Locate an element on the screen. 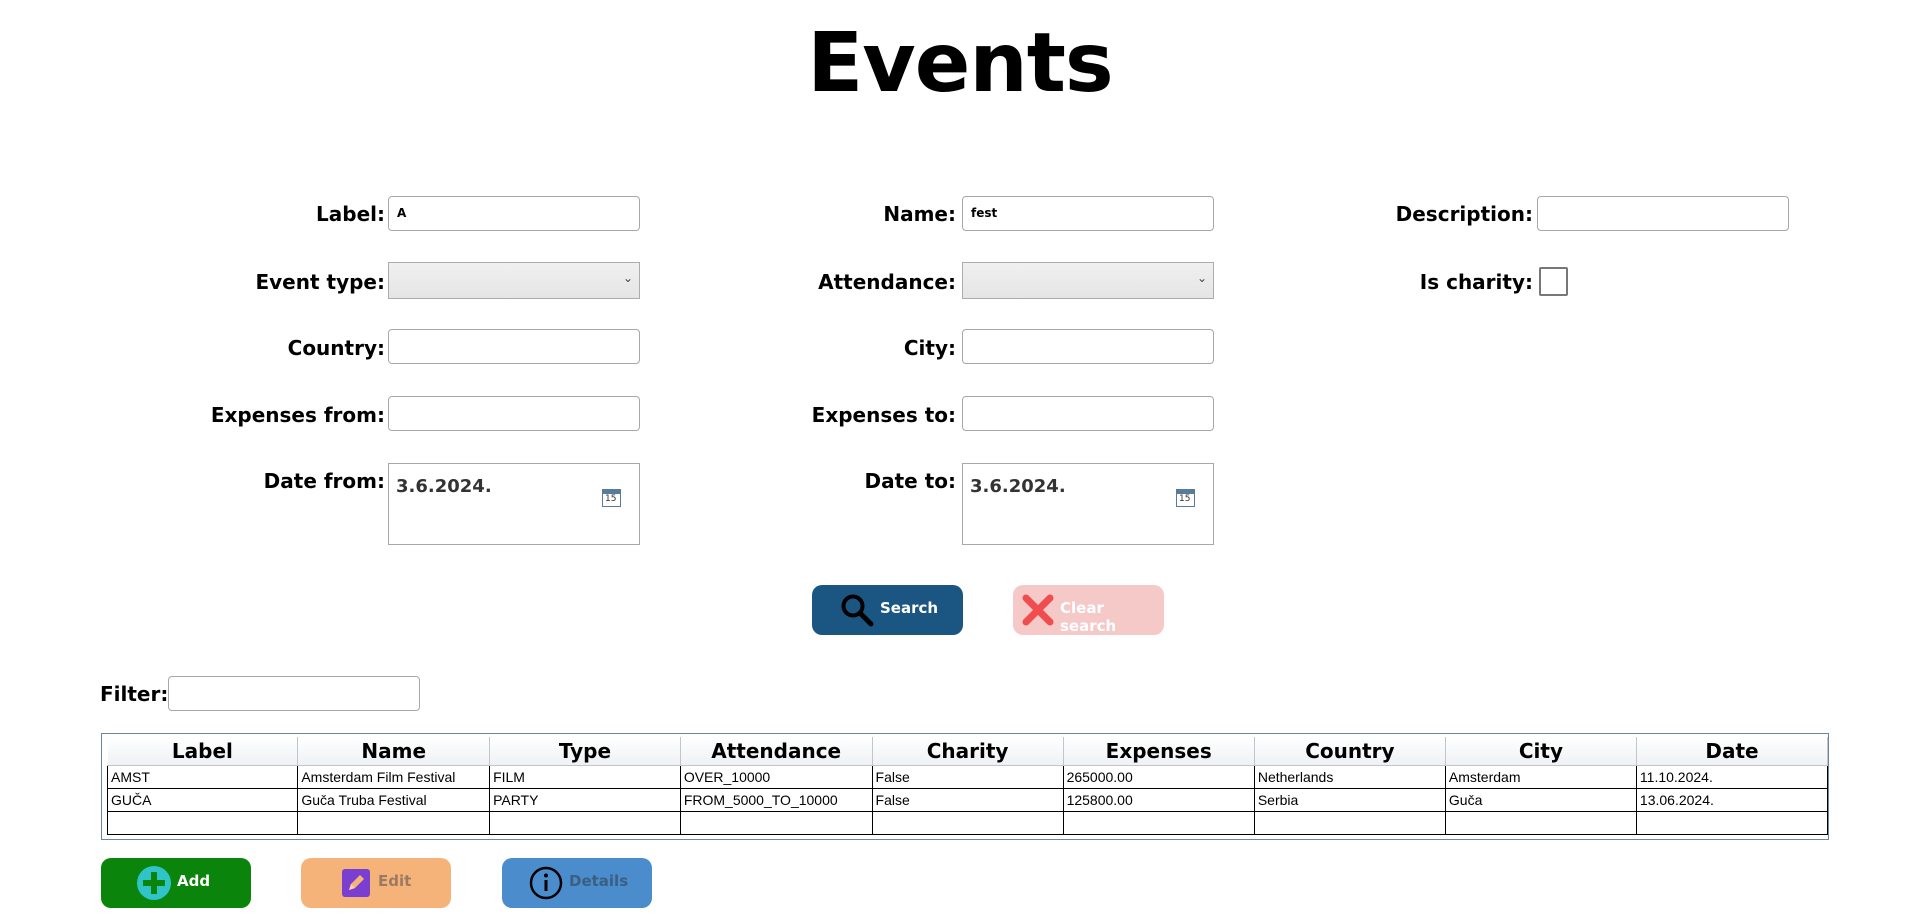 The width and height of the screenshot is (1920, 919). table-cell: Guča is located at coordinates (1540, 800).